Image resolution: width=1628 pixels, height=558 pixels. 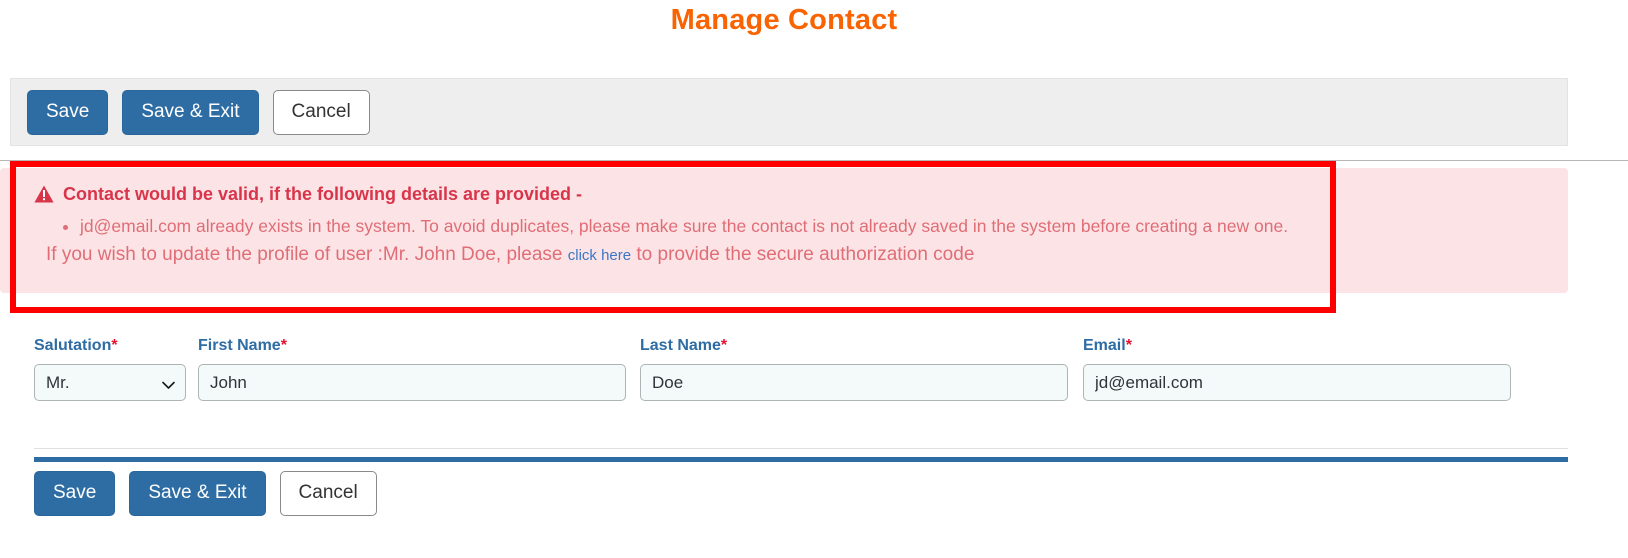 I want to click on field-label-email: Email*, so click(x=1297, y=346).